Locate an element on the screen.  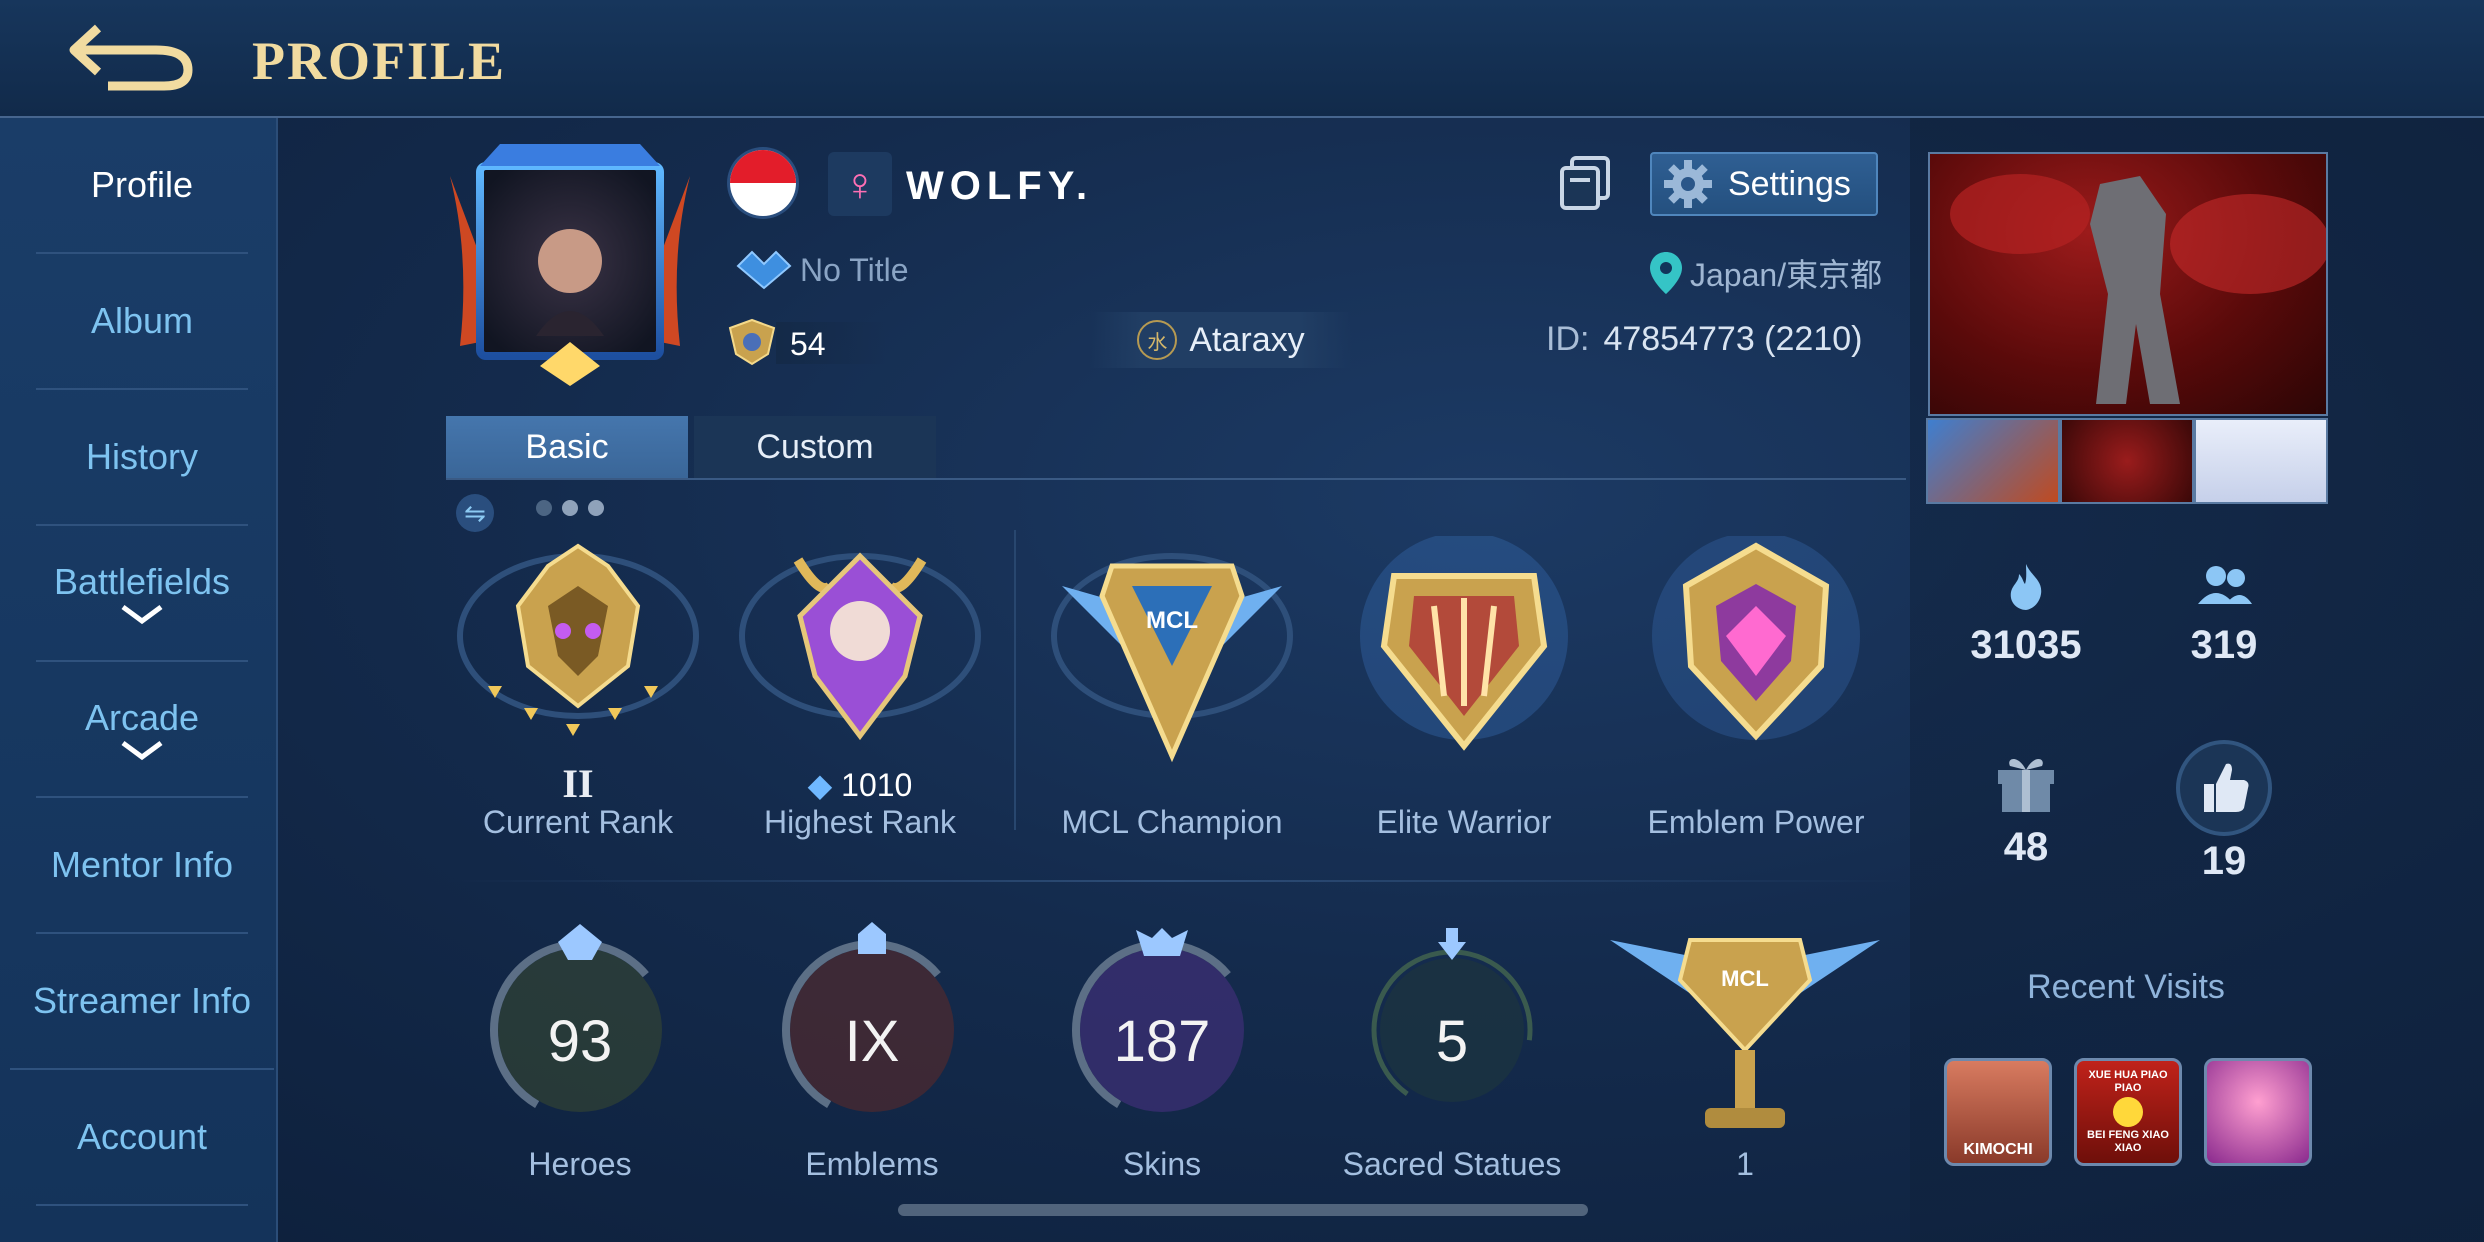
badge-label: MCL Champion is located at coordinates (1172, 822).